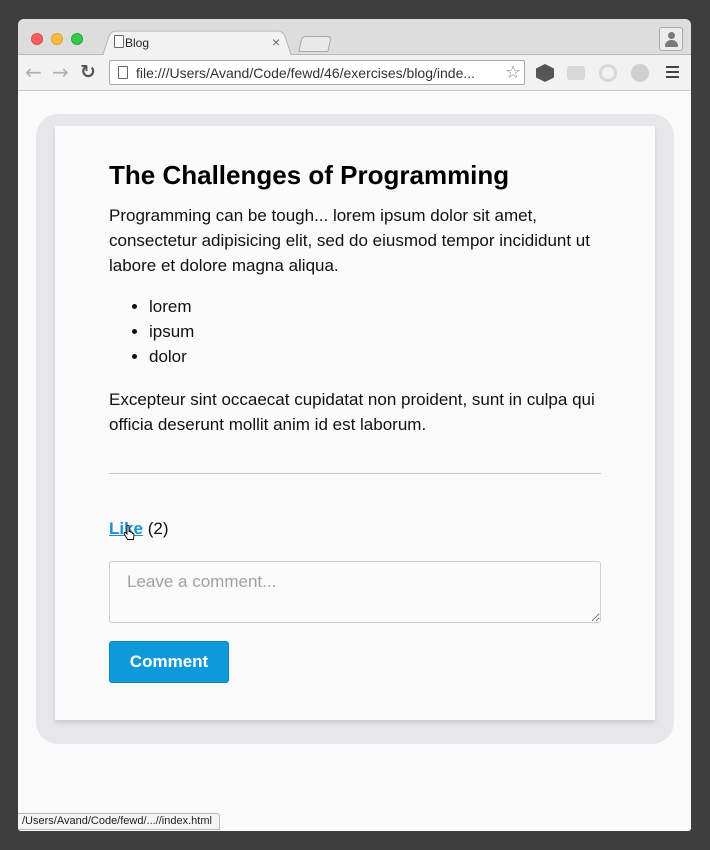 This screenshot has height=850, width=710. I want to click on tab-title: Blog, so click(137, 43).